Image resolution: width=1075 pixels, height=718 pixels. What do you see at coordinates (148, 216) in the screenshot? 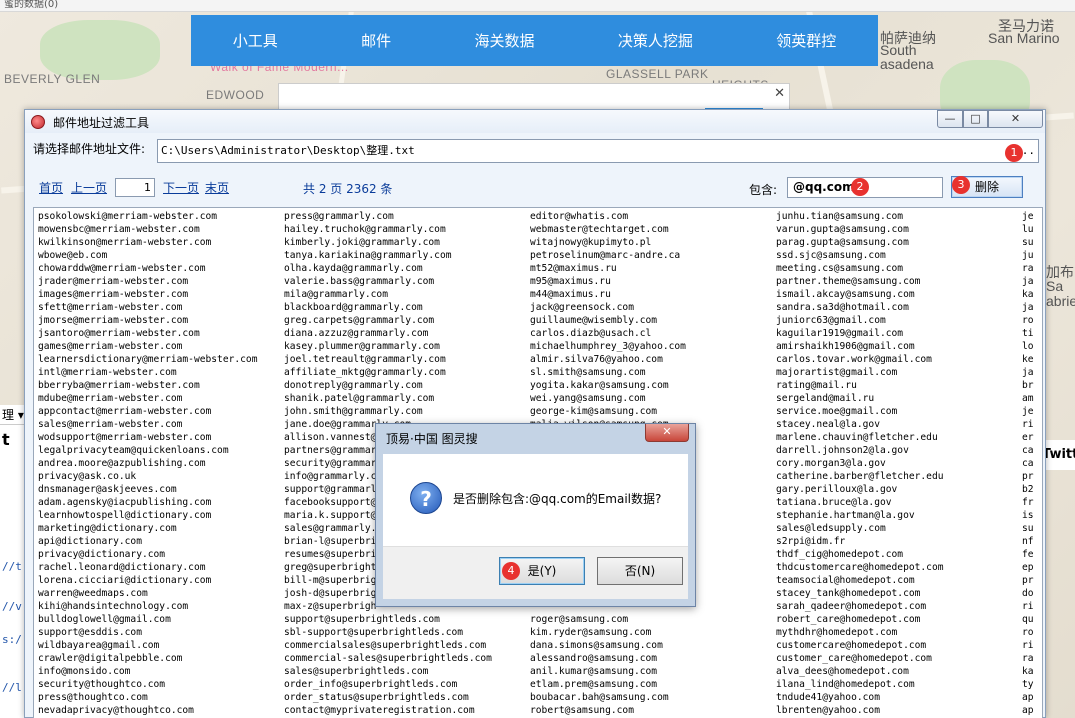
I see `email-cell: psokolowski@merriam-webster.com` at bounding box center [148, 216].